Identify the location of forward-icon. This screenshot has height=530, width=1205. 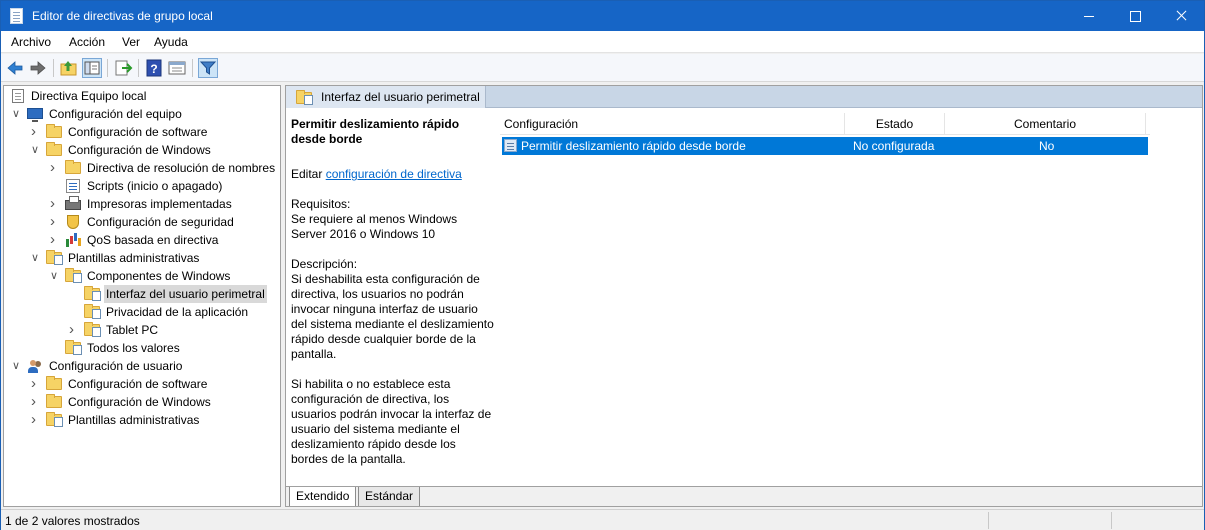
(38, 68).